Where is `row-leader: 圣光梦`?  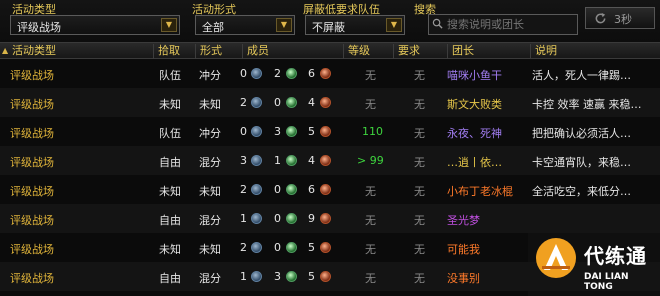
row-leader: 圣光梦 is located at coordinates (463, 220).